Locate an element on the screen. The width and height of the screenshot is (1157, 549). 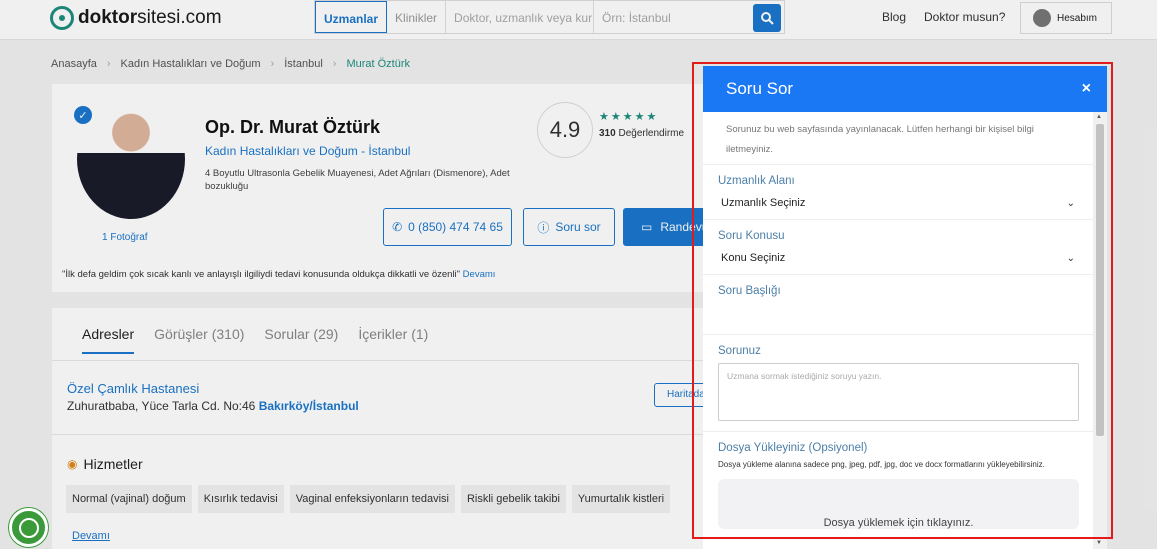
cookie-settings-button is located at coordinates (28, 527).